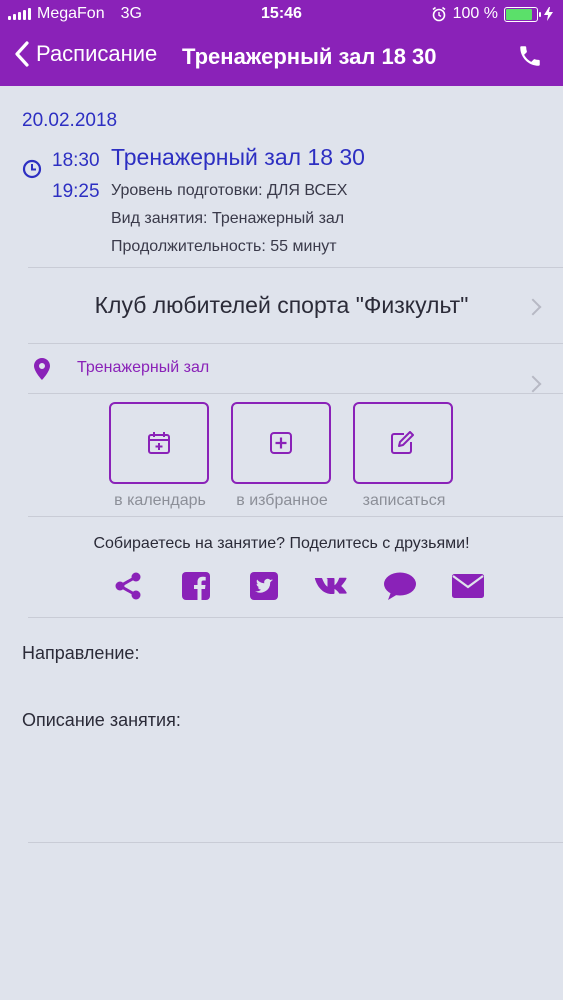  Describe the element at coordinates (402, 442) in the screenshot. I see `edit-icon` at that location.